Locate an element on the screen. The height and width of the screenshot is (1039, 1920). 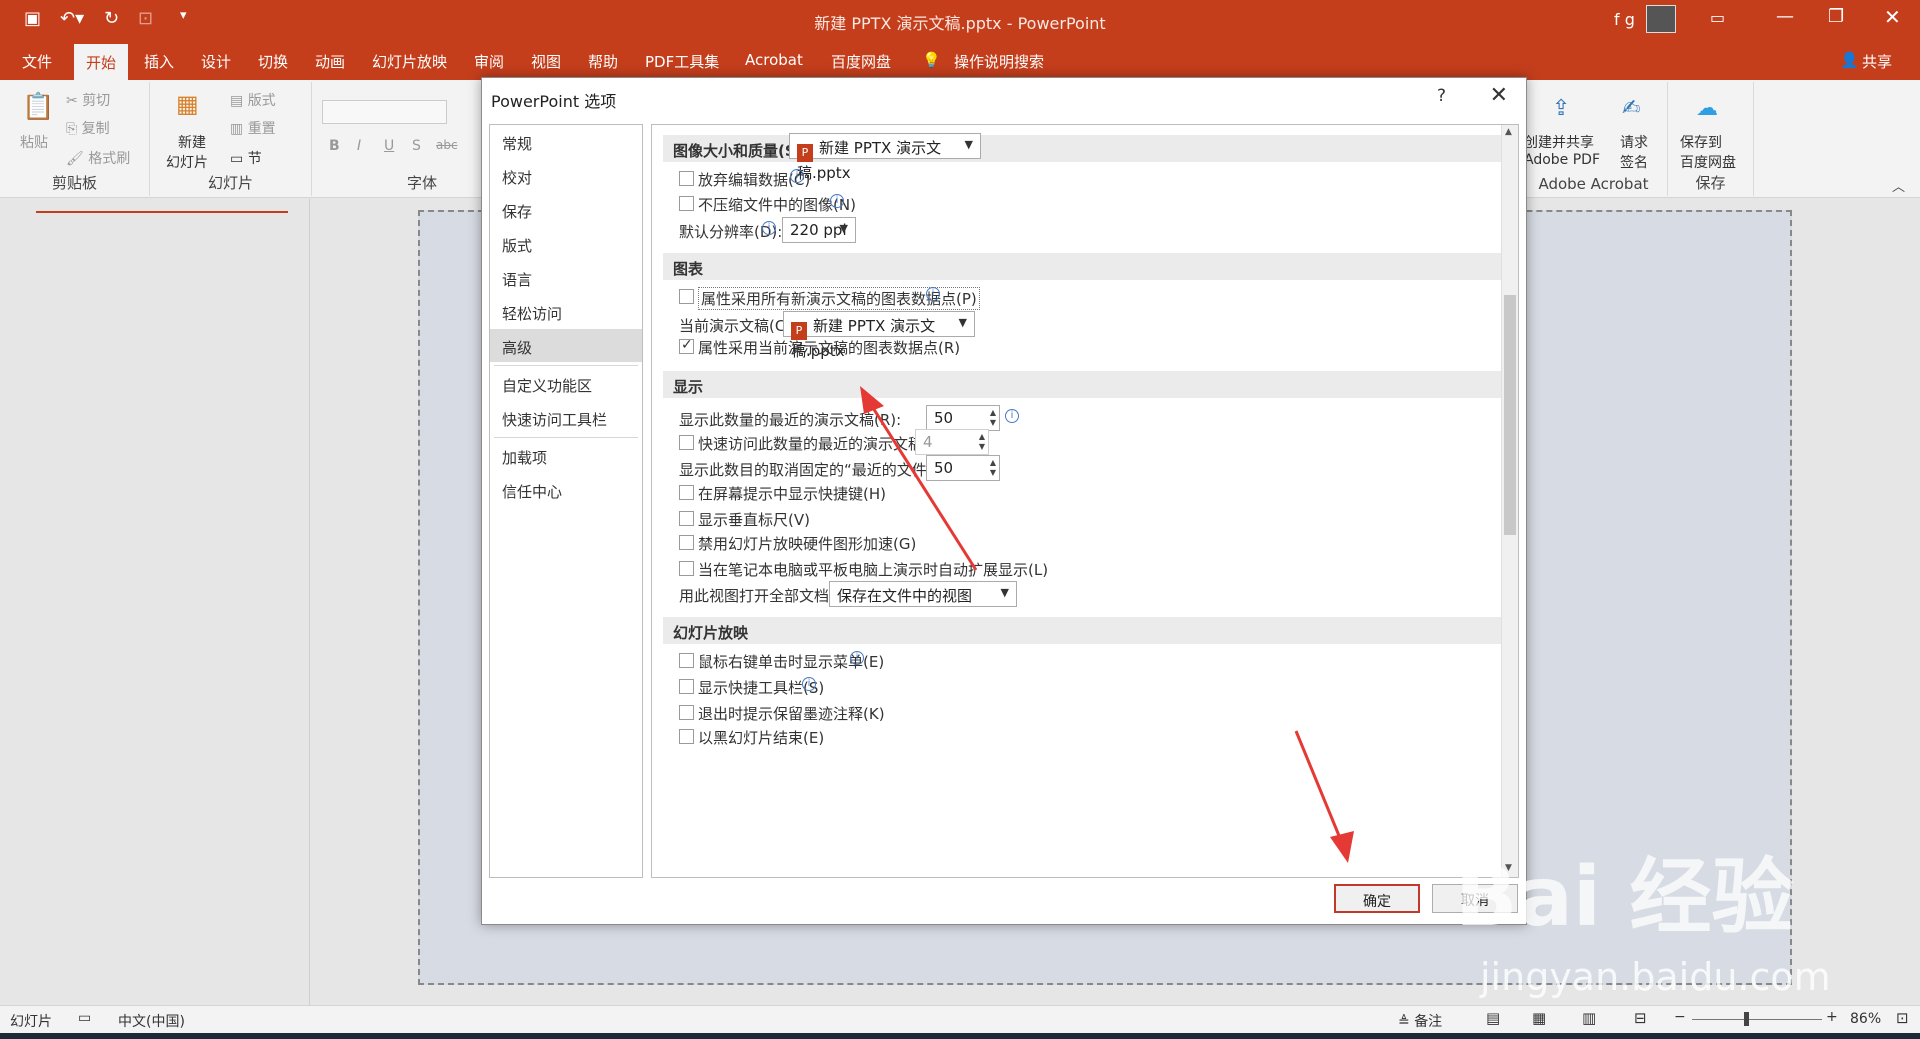
scrollbar-thumb is located at coordinates (1510, 415).